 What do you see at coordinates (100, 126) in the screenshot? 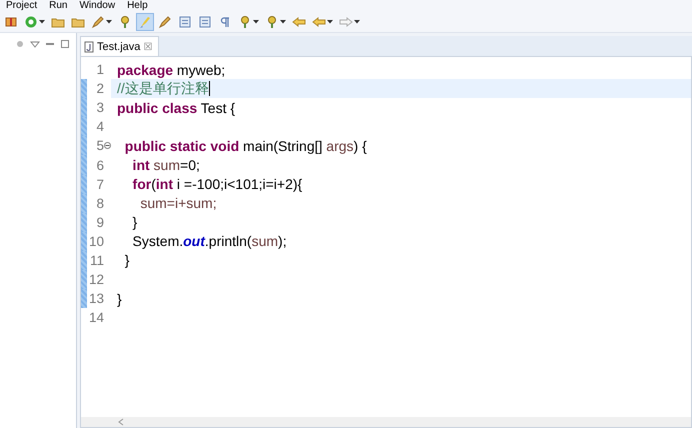
I see `line-number: 4` at bounding box center [100, 126].